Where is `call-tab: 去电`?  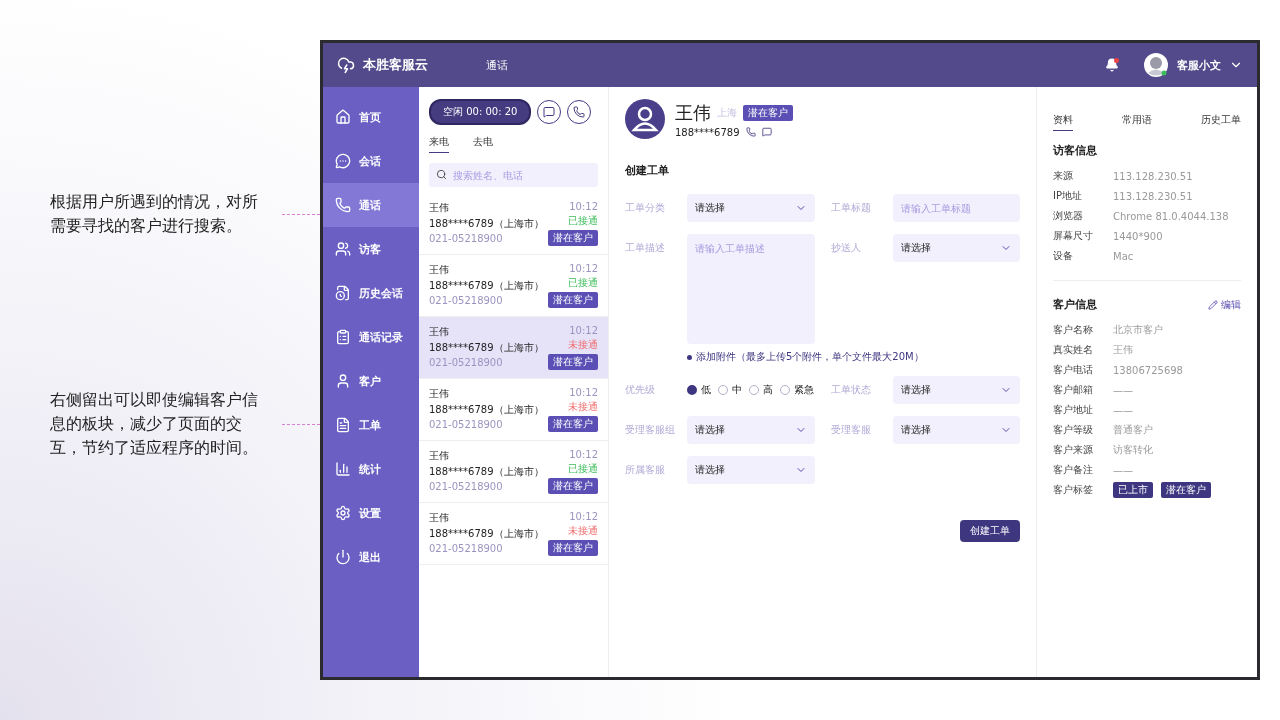
call-tab: 去电 is located at coordinates (483, 144).